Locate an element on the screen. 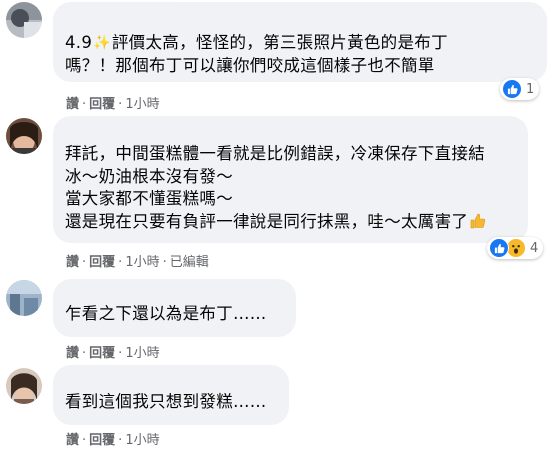  thumbs-up-emoji-icon is located at coordinates (478, 224).